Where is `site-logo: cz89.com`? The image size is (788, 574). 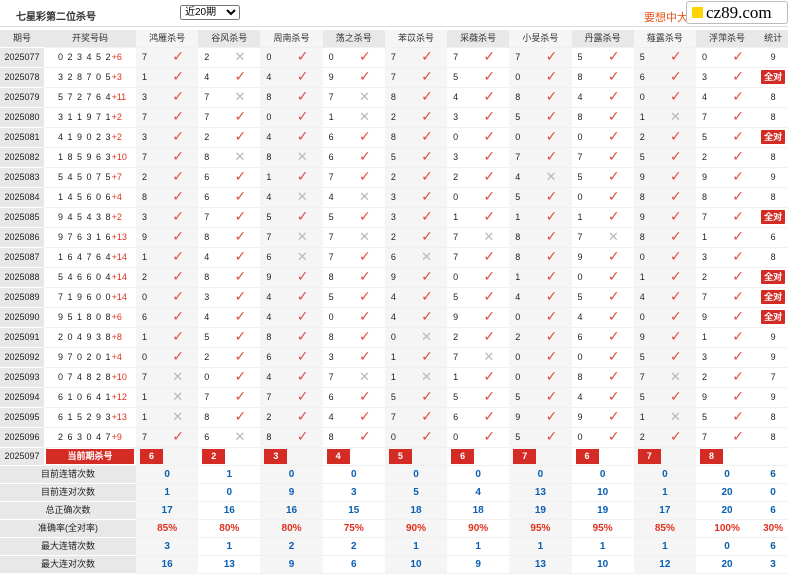
site-logo: cz89.com is located at coordinates (737, 12).